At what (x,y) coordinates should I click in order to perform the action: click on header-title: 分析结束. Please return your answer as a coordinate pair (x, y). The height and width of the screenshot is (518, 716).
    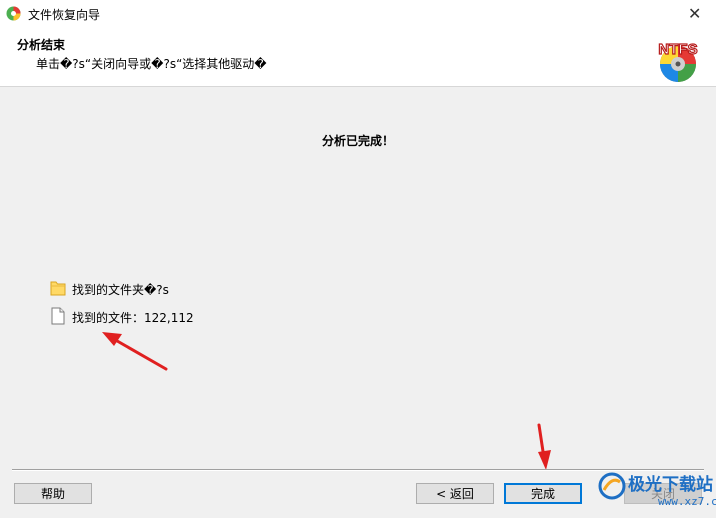
    Looking at the image, I should click on (41, 45).